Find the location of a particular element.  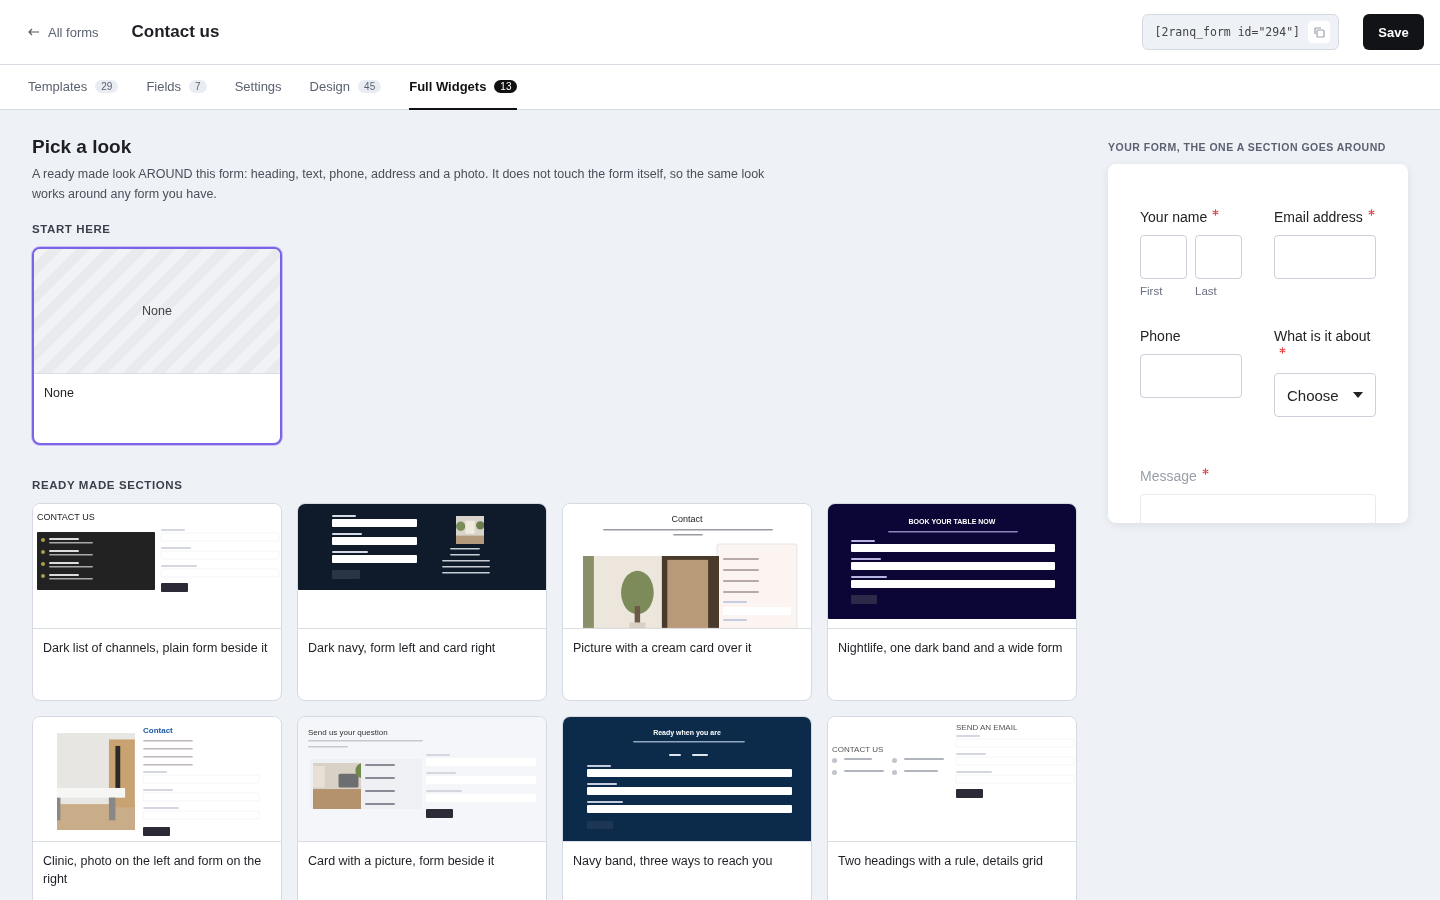

back-link: All forms is located at coordinates (63, 32).